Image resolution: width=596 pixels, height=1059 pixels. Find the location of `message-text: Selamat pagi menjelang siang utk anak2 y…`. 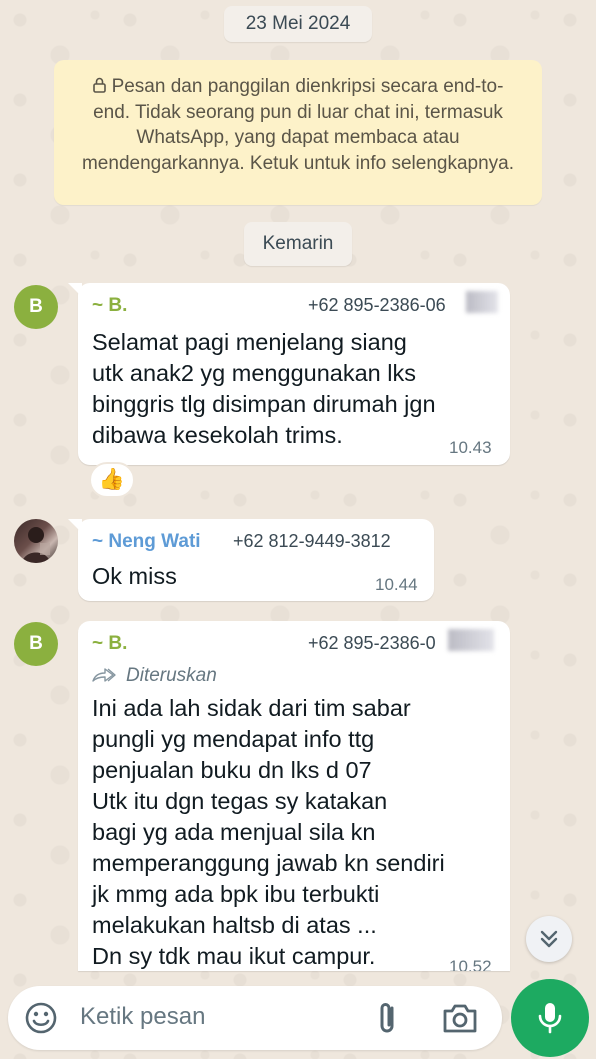

message-text: Selamat pagi menjelang siang utk anak2 y… is located at coordinates (264, 388).